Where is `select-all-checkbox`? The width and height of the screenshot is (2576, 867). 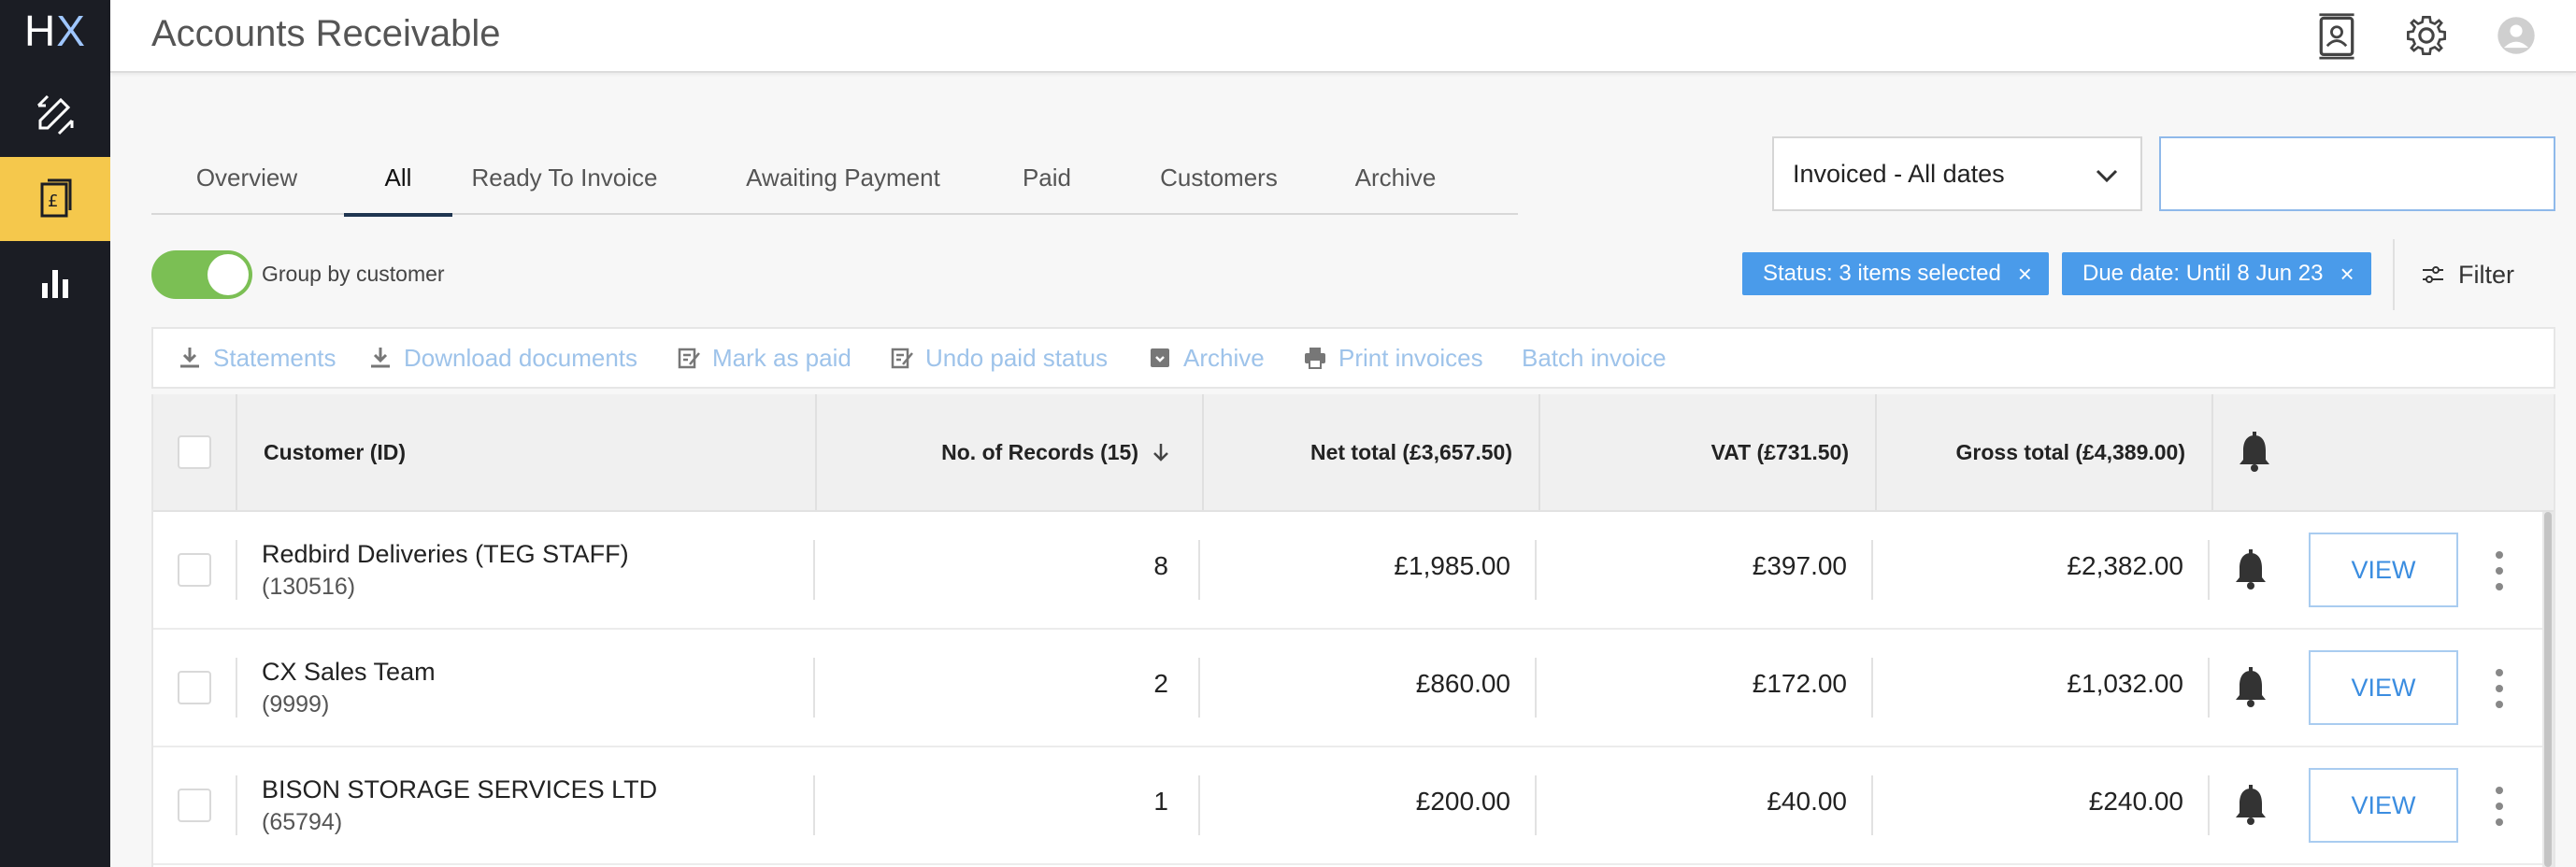 select-all-checkbox is located at coordinates (194, 452).